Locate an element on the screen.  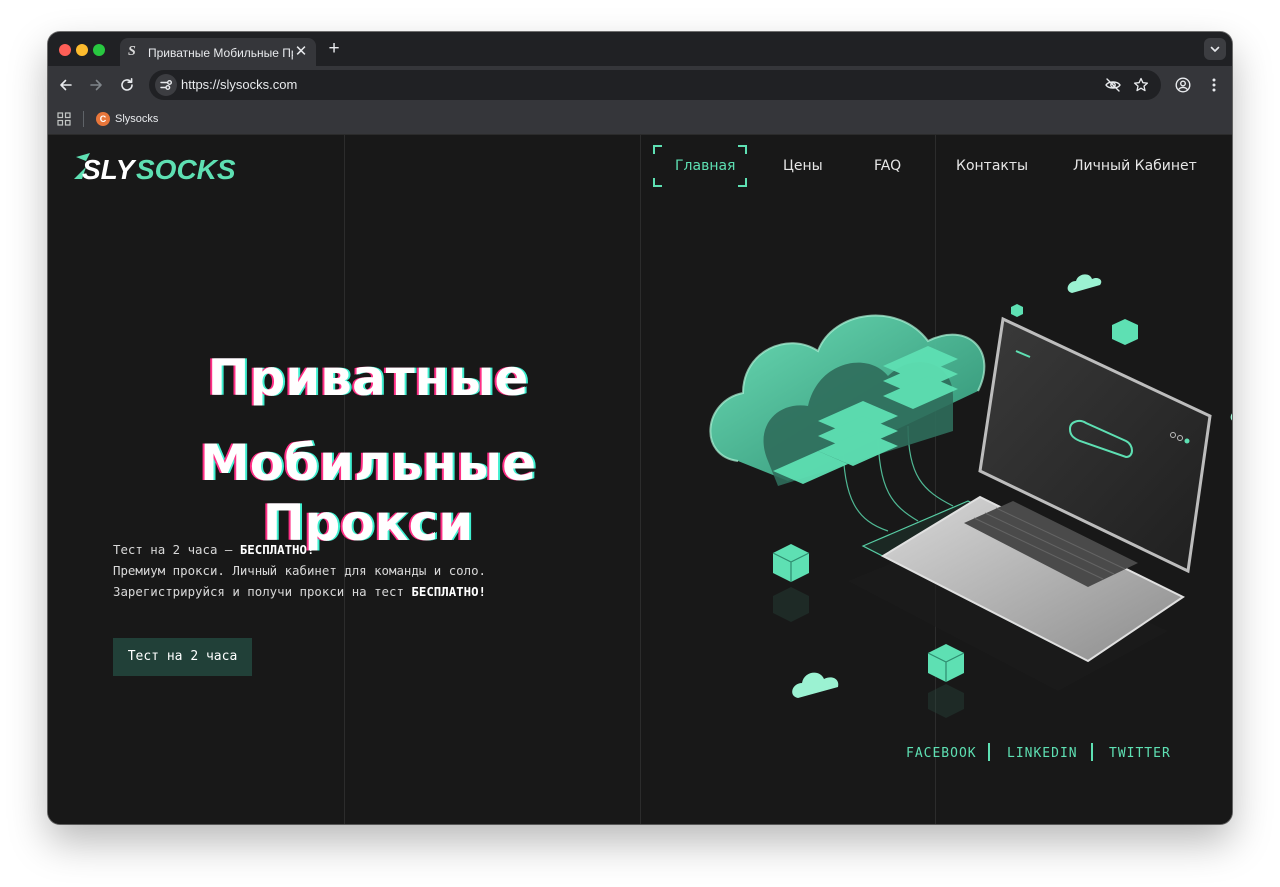
hero-title-line2: Мобильные Прокси is located at coordinates (368, 493).